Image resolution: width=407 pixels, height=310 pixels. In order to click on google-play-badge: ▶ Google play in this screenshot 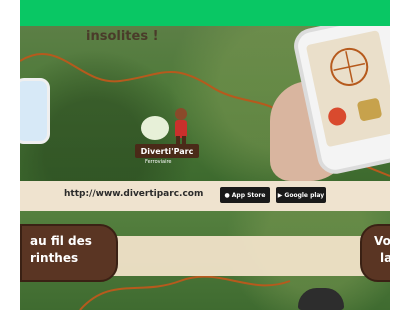, I will do `click(301, 195)`.